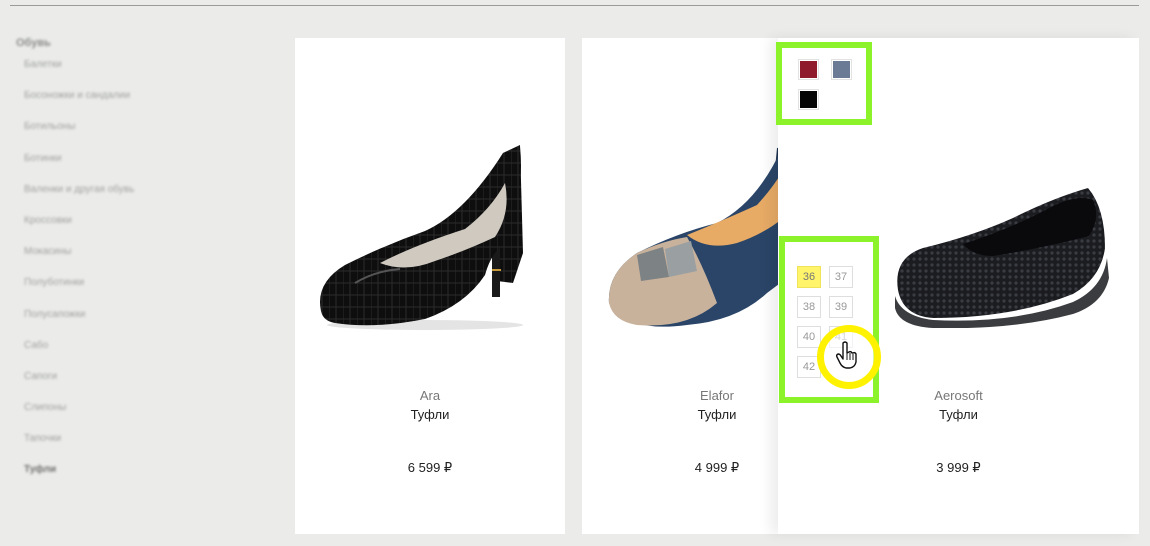 The width and height of the screenshot is (1150, 546). I want to click on size-option-39: 39, so click(841, 307).